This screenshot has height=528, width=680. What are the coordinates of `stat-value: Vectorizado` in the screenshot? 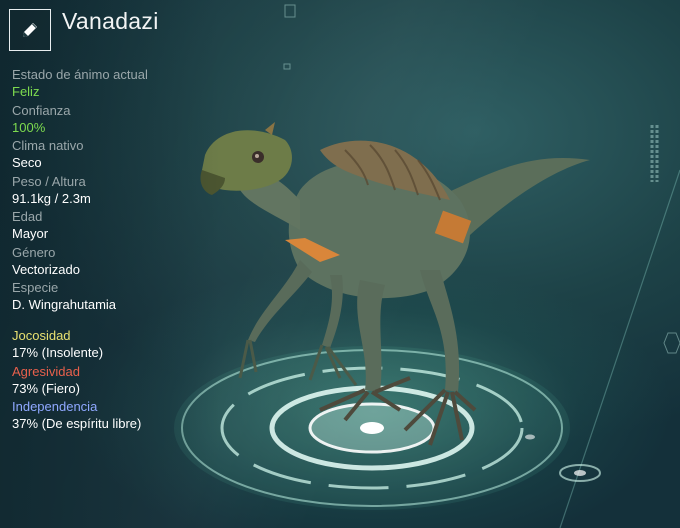 It's located at (46, 269).